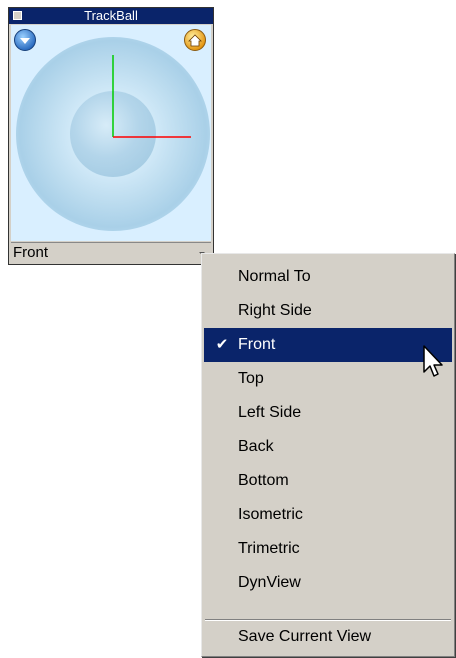 The image size is (456, 658). I want to click on menu-item-bottom: Bottom, so click(328, 481).